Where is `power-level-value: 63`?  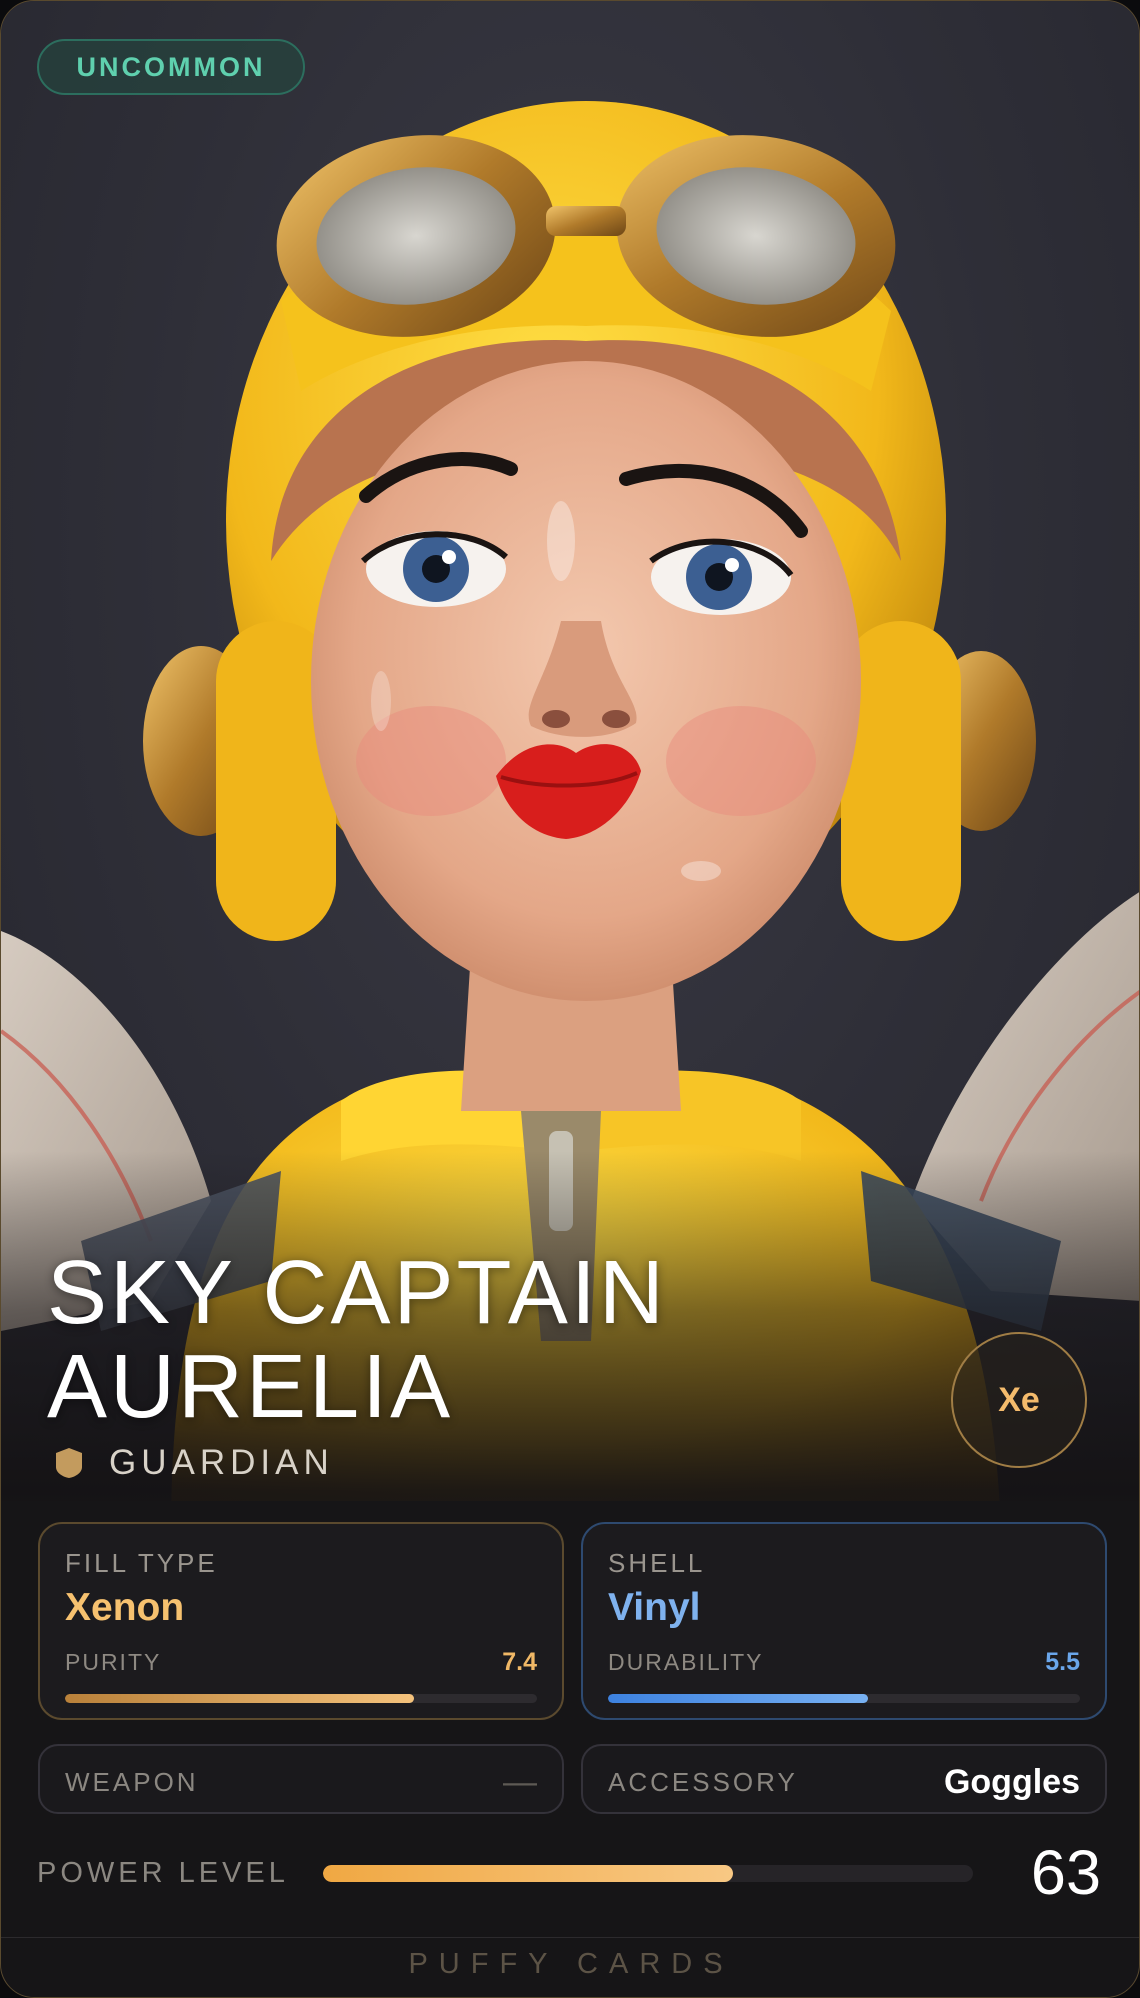
power-level-value: 63 is located at coordinates (1065, 1873).